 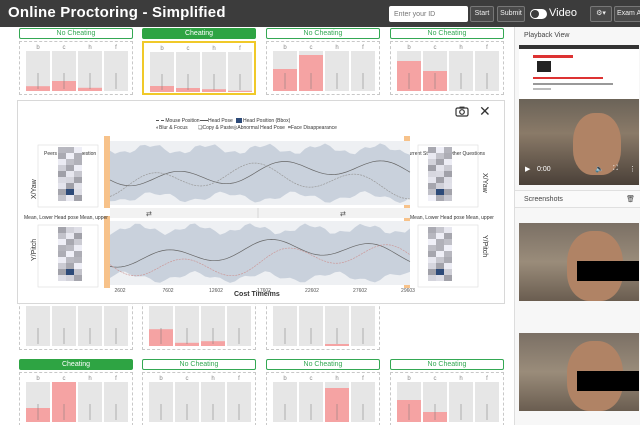 What do you see at coordinates (428, 14) in the screenshot?
I see `id-input` at bounding box center [428, 14].